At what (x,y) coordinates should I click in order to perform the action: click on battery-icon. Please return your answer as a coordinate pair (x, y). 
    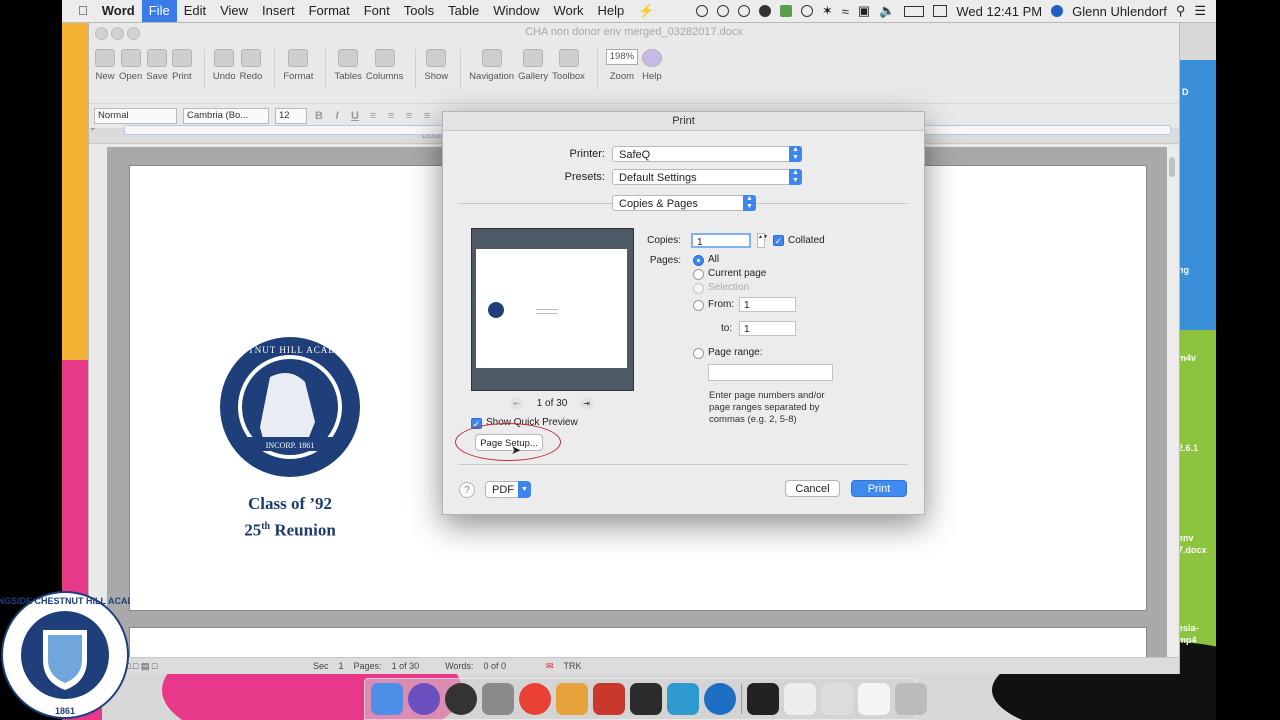
    Looking at the image, I should click on (914, 11).